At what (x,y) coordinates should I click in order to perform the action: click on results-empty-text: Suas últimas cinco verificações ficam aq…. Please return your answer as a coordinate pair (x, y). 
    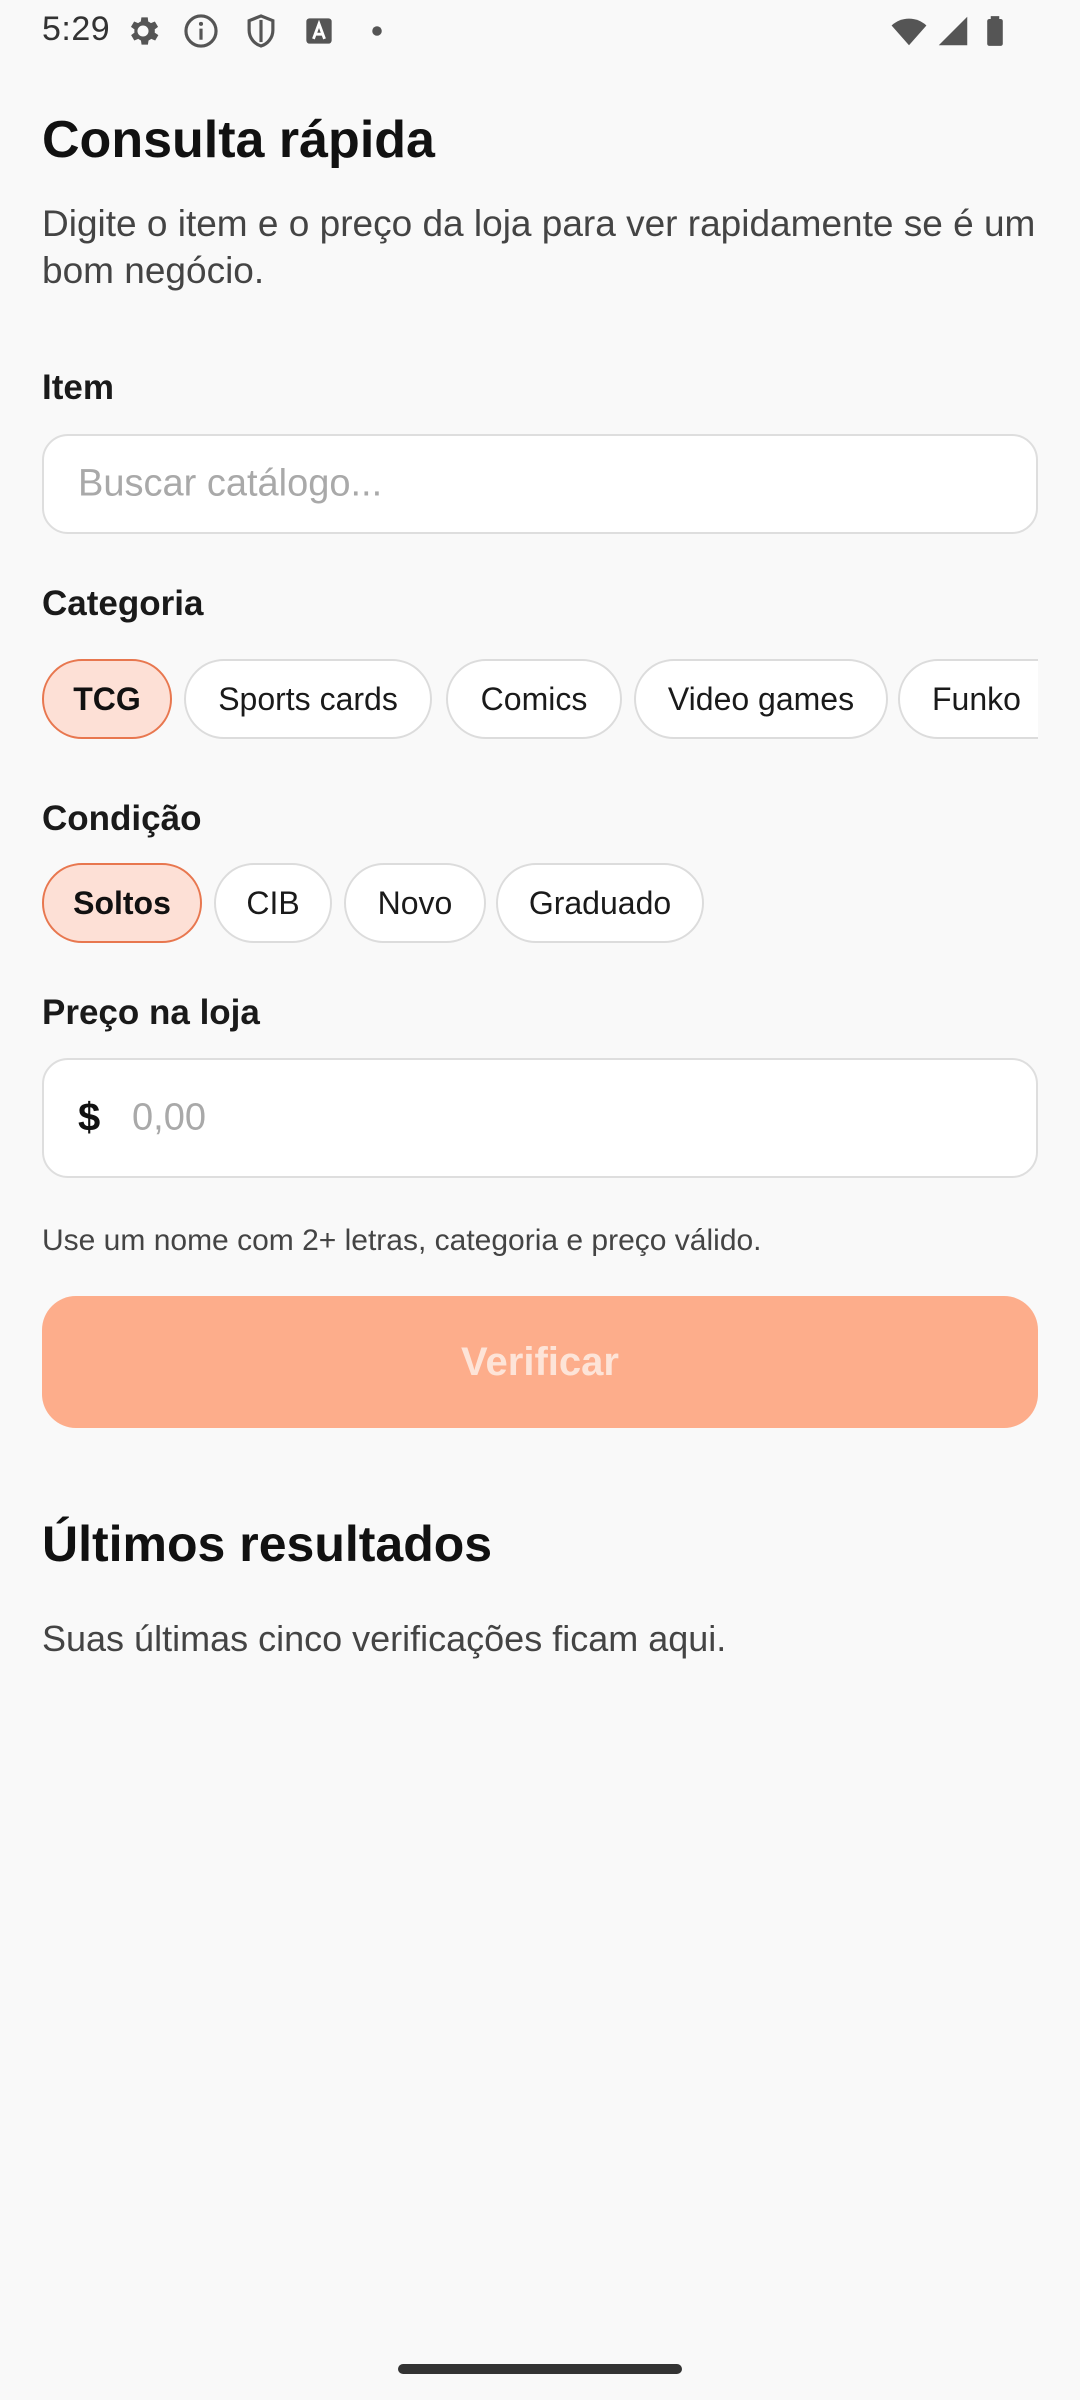
    Looking at the image, I should click on (384, 1638).